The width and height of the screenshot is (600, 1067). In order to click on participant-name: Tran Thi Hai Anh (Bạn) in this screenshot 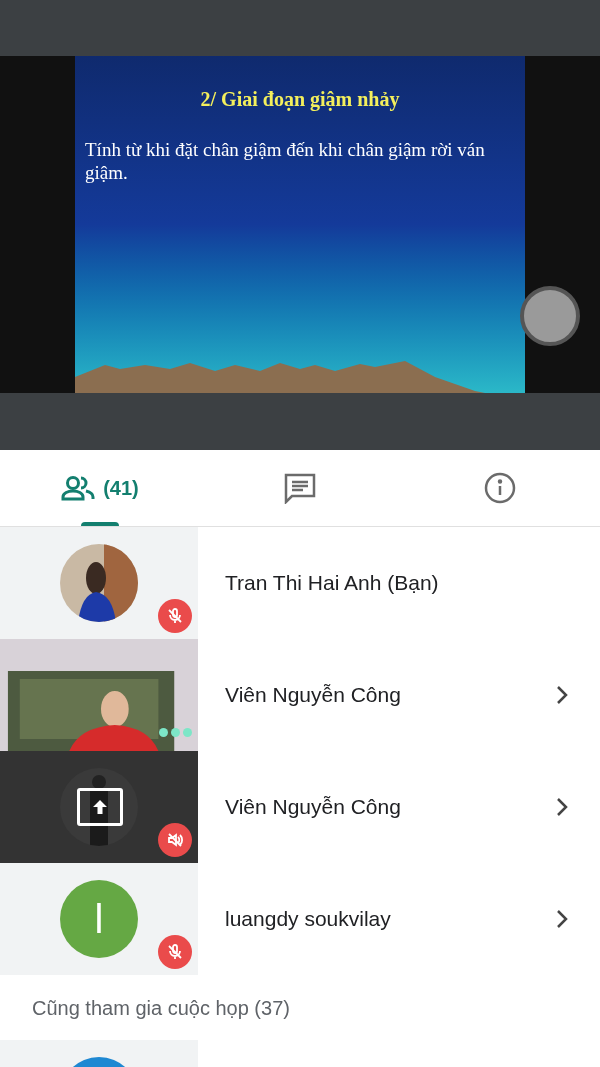, I will do `click(332, 583)`.